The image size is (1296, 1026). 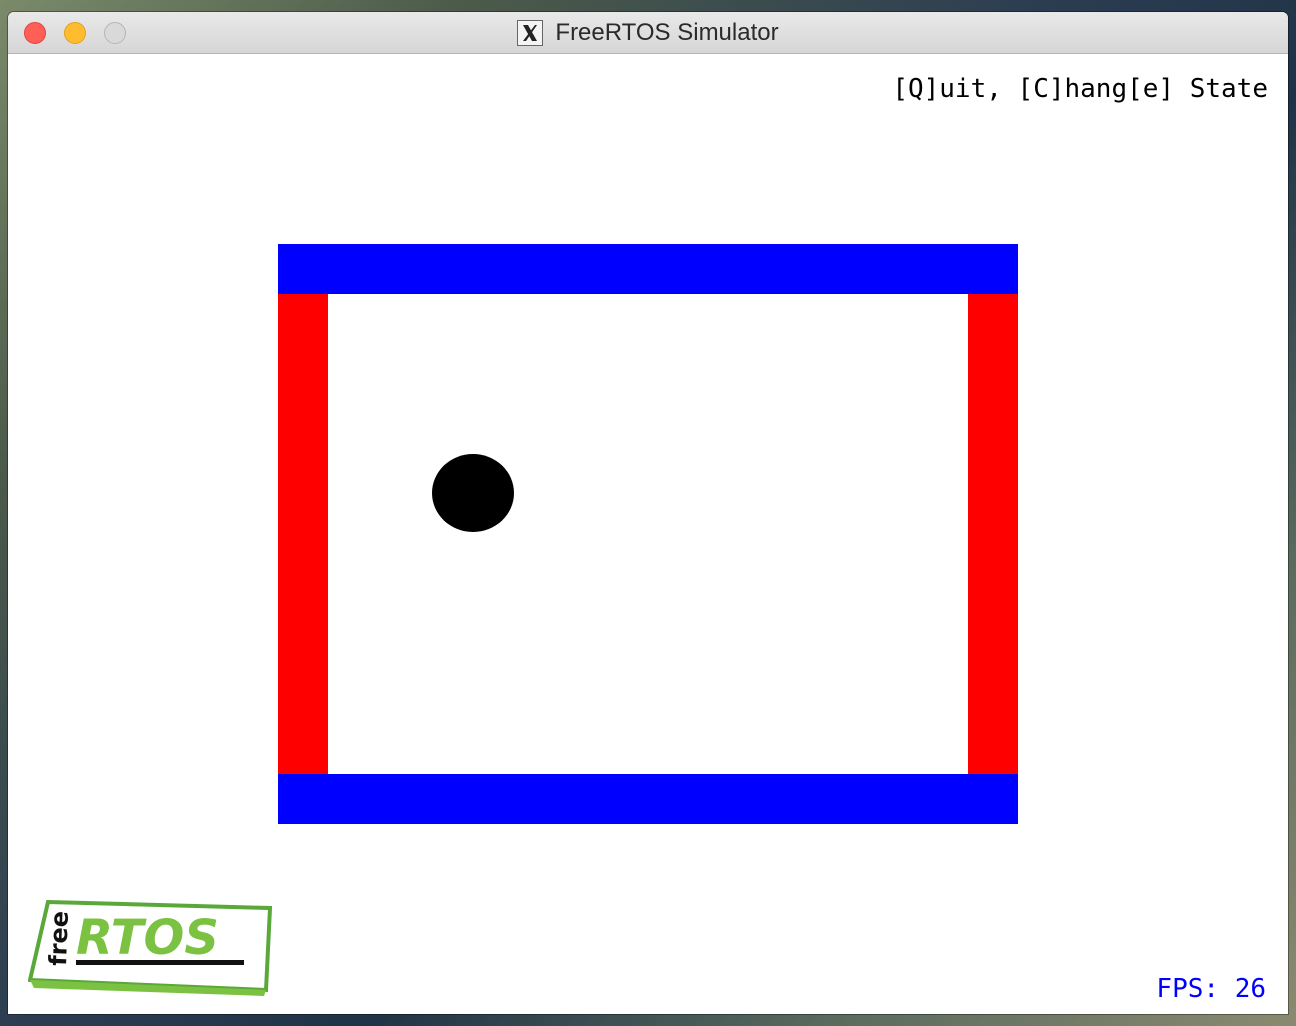 I want to click on freertos-logo: free RTOS, so click(x=150, y=948).